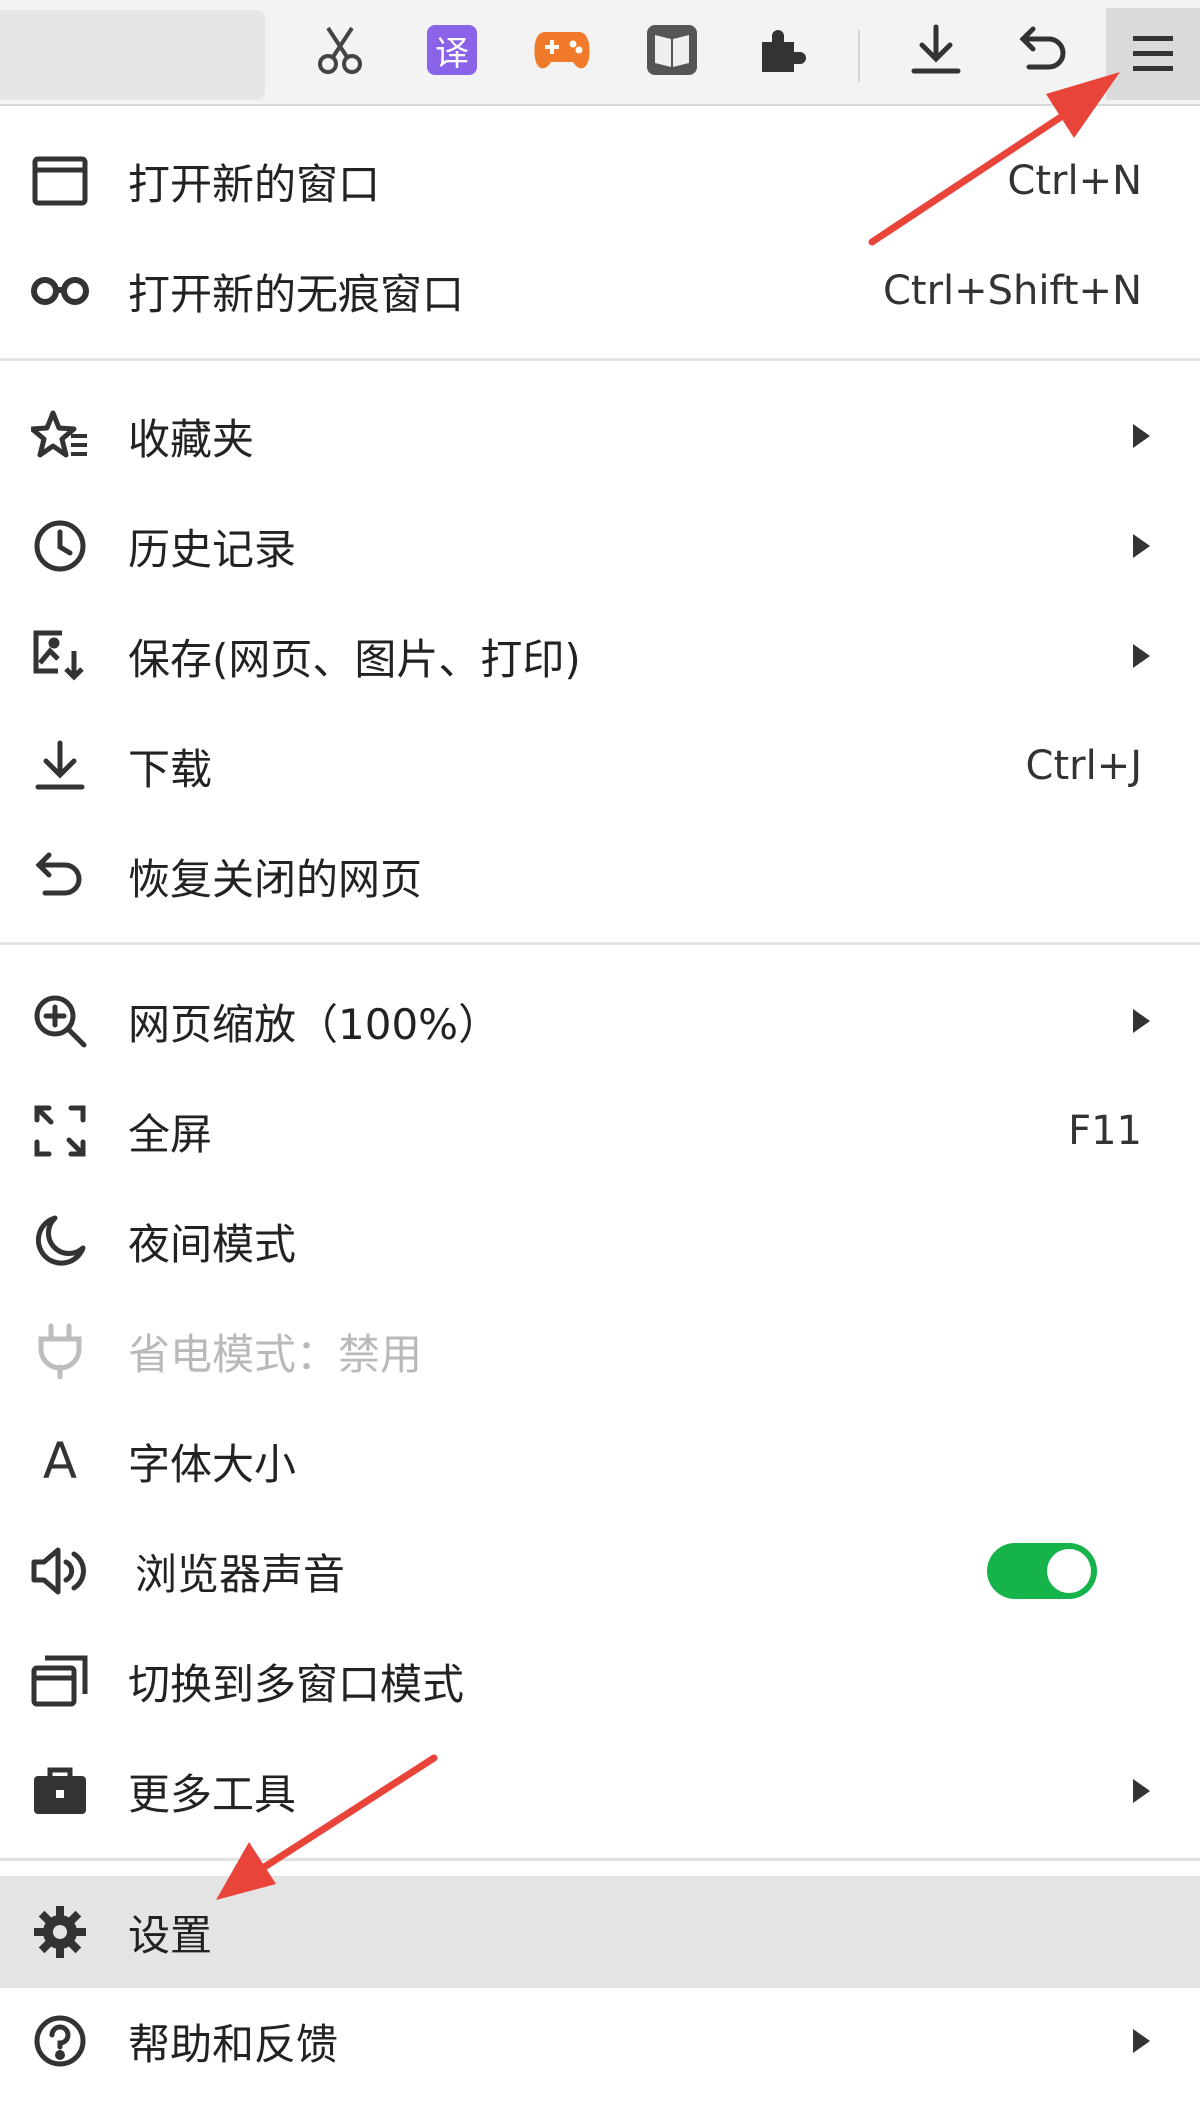  I want to click on game-controller-icon, so click(562, 50).